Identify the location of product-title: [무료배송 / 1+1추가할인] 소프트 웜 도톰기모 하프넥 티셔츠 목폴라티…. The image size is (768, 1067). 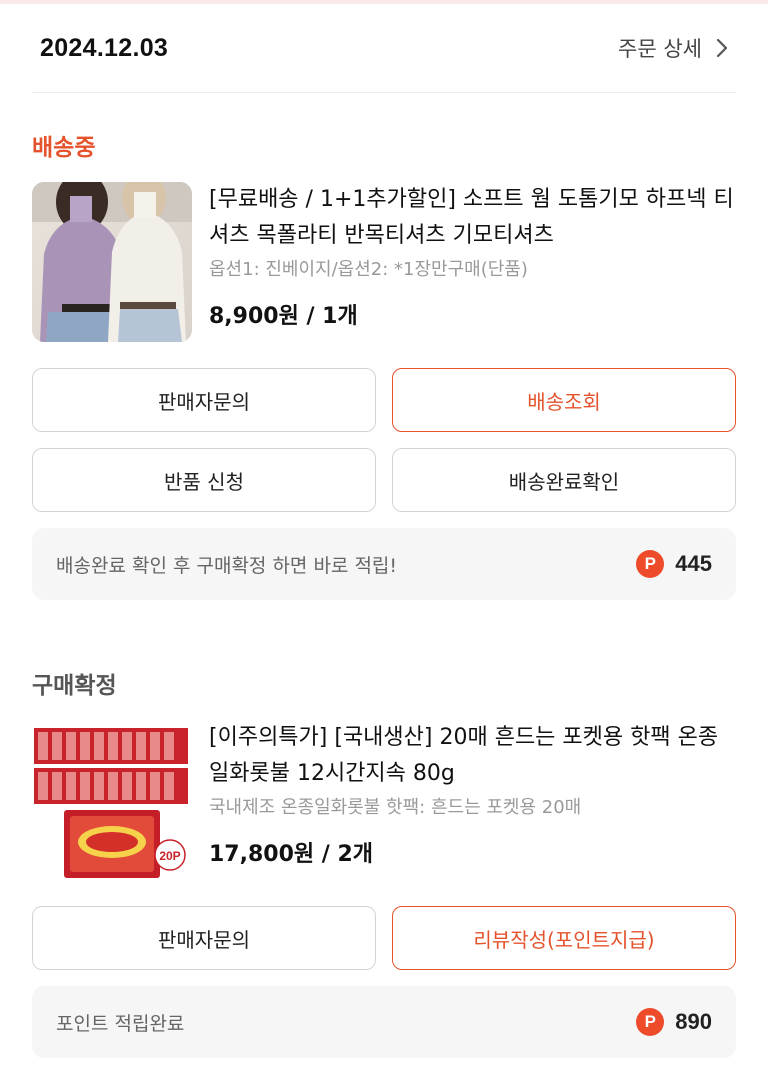
(472, 218).